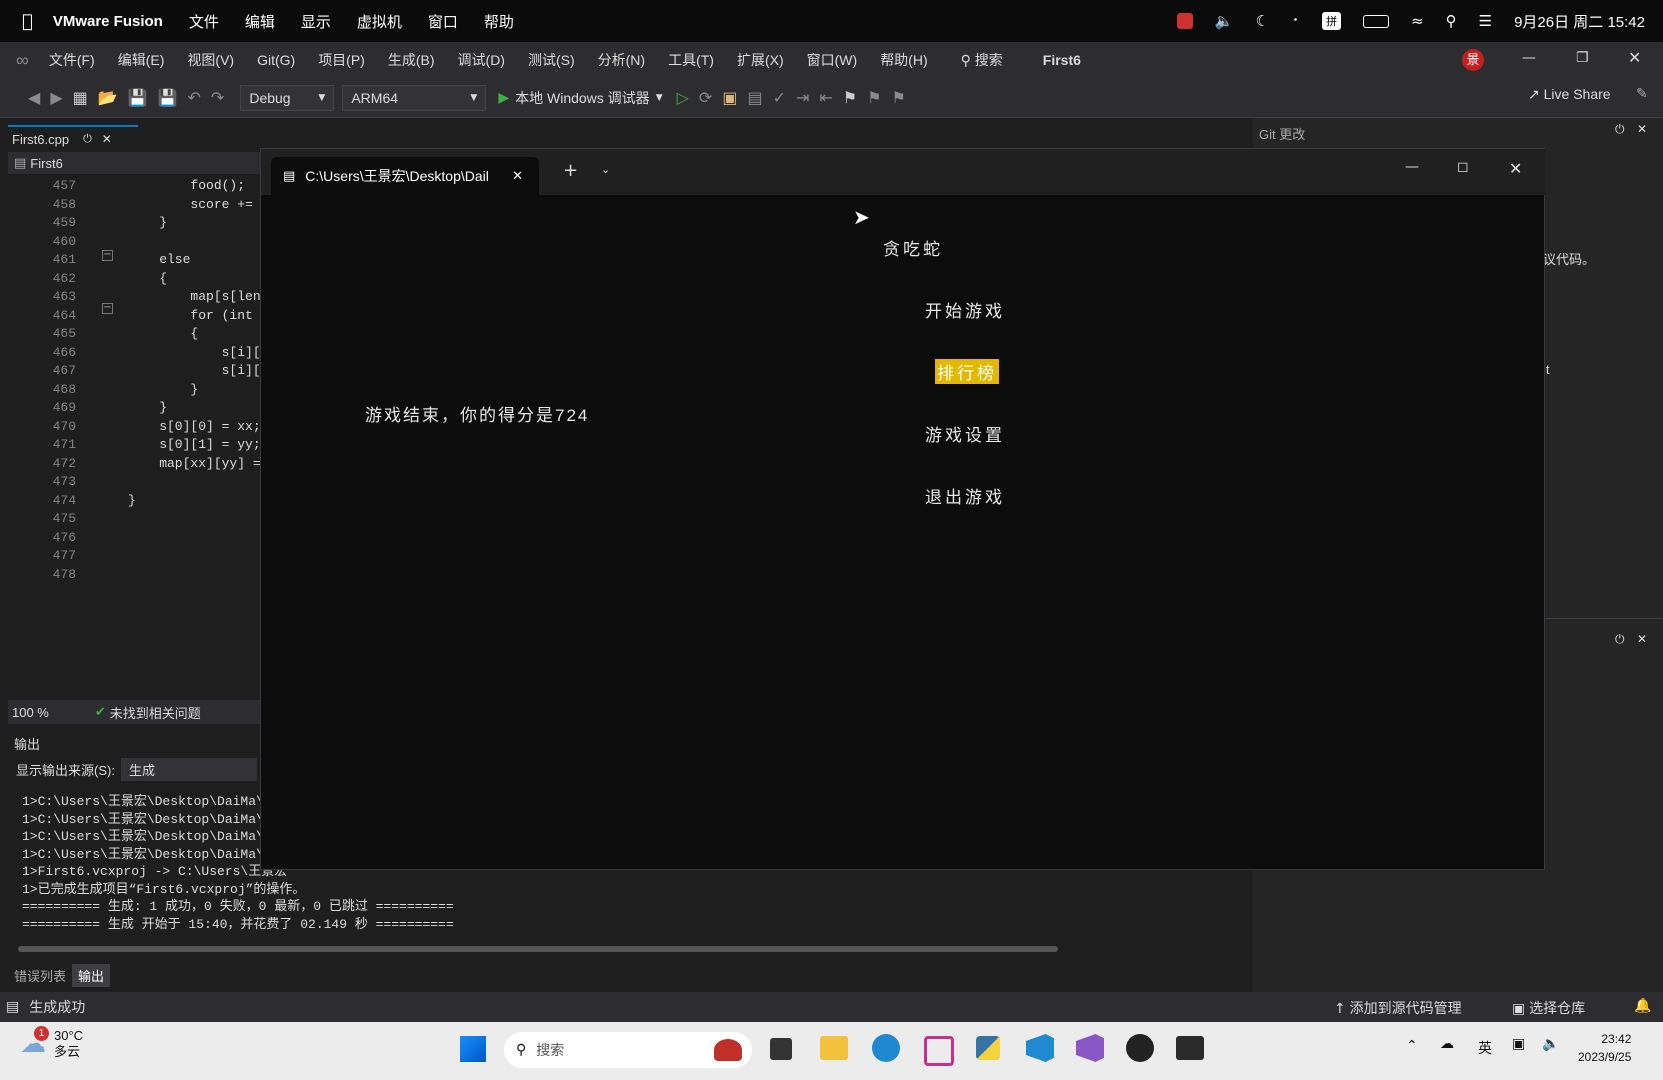  Describe the element at coordinates (781, 1049) in the screenshot. I see `task-view-icon` at that location.